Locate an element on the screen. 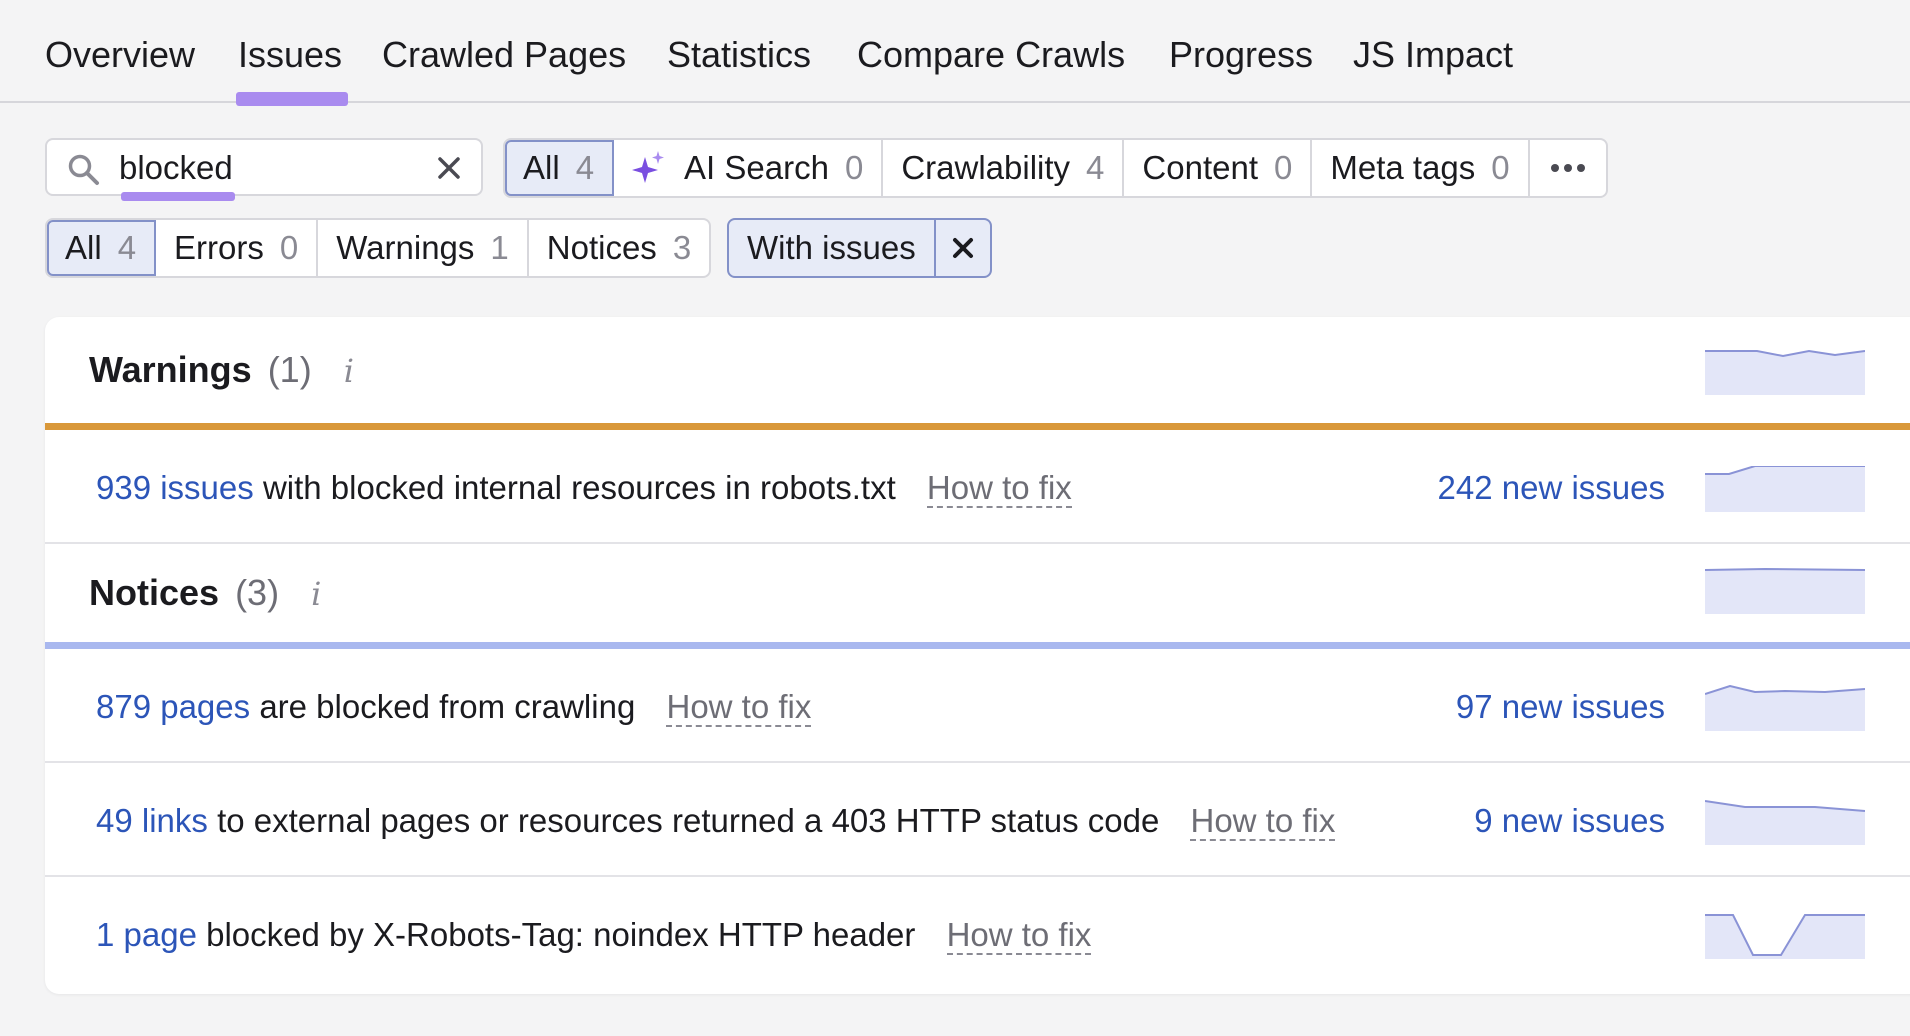  category-meta-tags: Meta tags 0 is located at coordinates (1421, 168).